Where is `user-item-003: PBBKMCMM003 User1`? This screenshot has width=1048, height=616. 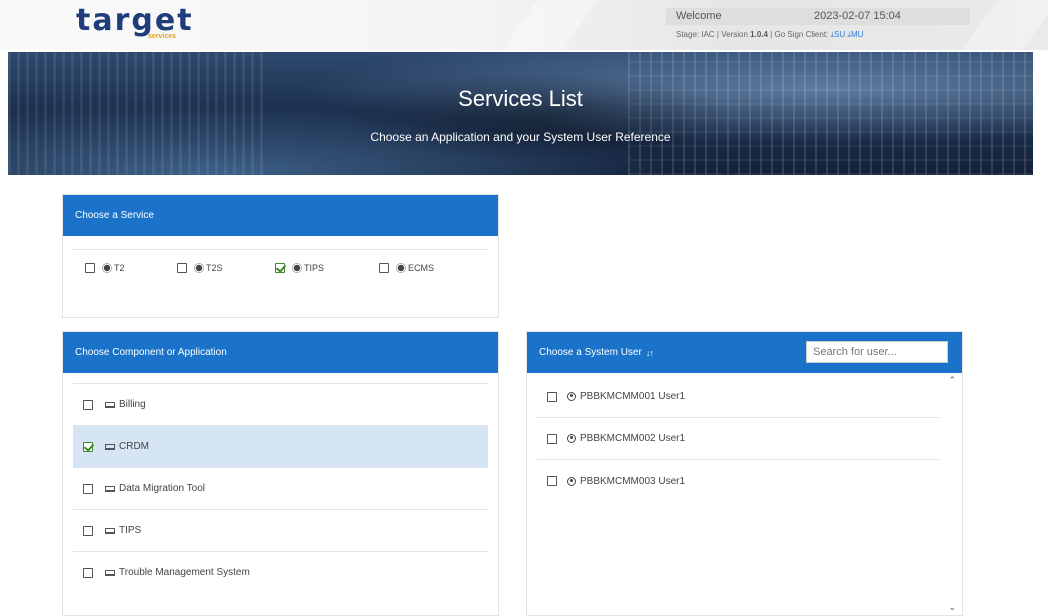 user-item-003: PBBKMCMM003 User1 is located at coordinates (738, 481).